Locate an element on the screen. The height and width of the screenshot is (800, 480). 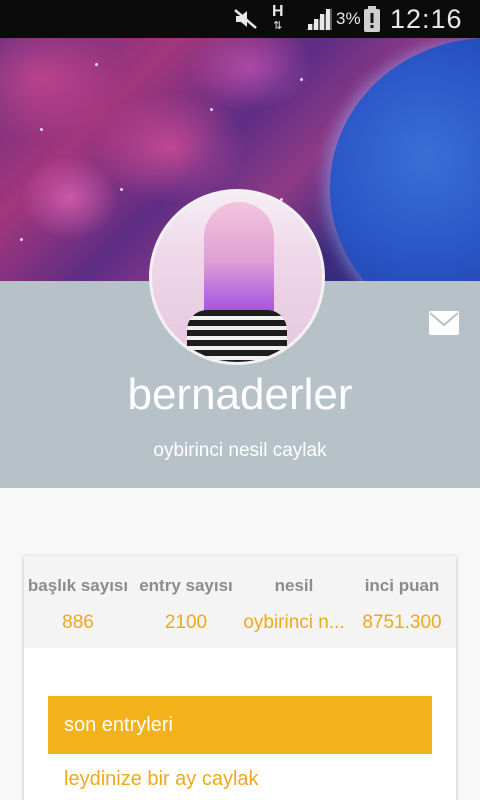
stat-label: başlık sayısı is located at coordinates (78, 585).